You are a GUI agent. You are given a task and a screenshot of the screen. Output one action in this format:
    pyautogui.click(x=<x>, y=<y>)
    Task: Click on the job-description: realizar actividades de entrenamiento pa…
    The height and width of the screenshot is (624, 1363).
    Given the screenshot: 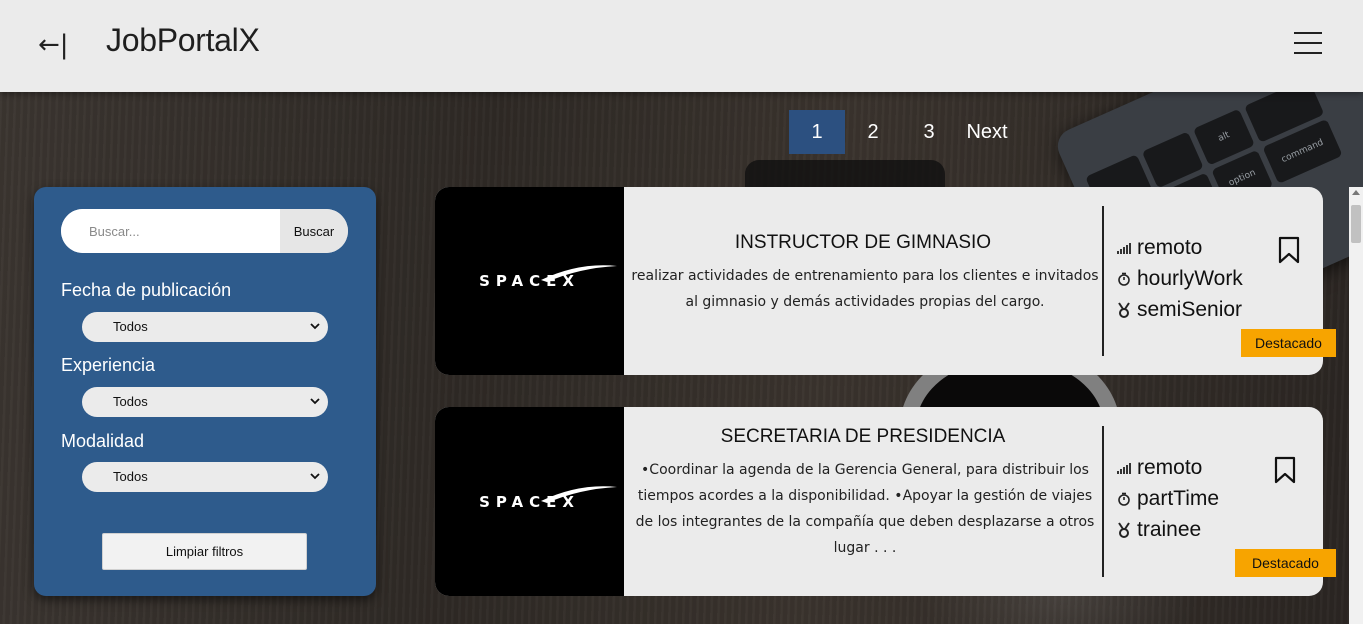 What is the action you would take?
    pyautogui.click(x=865, y=289)
    